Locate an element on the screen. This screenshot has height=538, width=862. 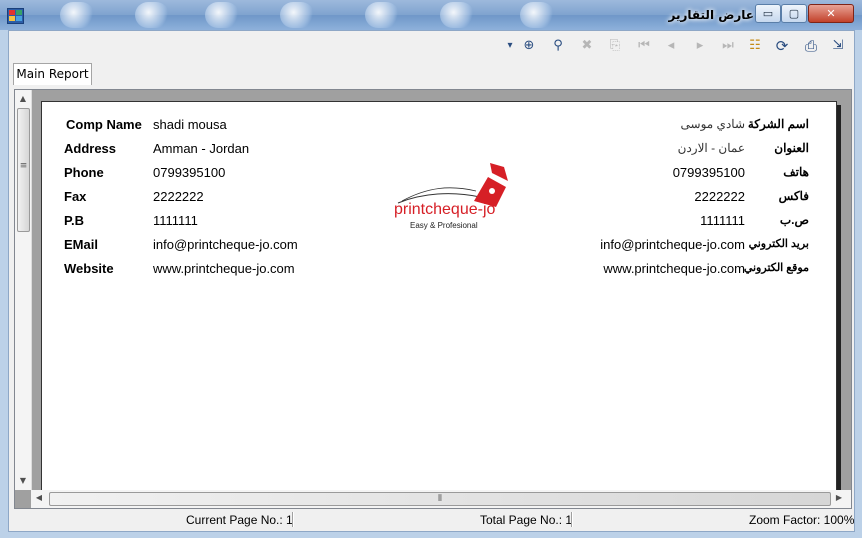
horizontal-scroll-thumb: ⦀ is located at coordinates (440, 499).